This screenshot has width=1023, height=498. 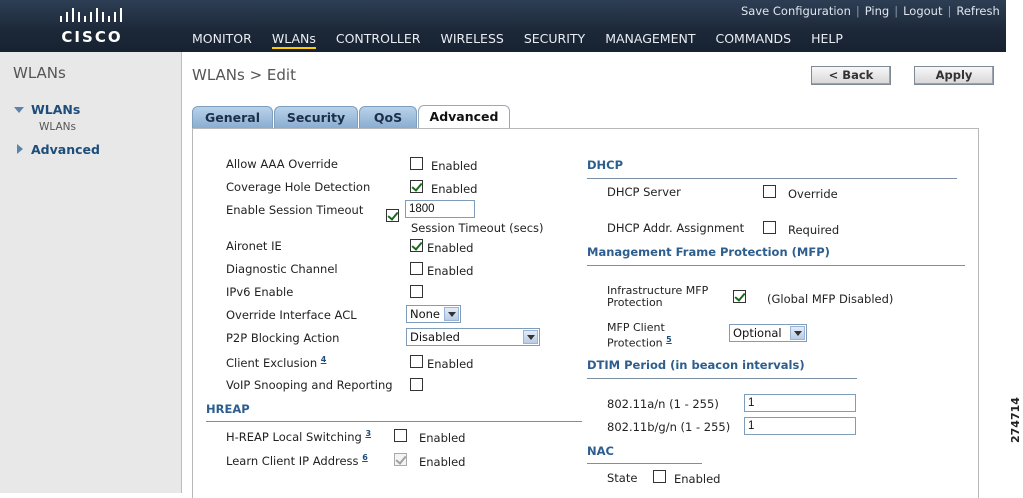 What do you see at coordinates (388, 117) in the screenshot?
I see `tab-qos: QoS` at bounding box center [388, 117].